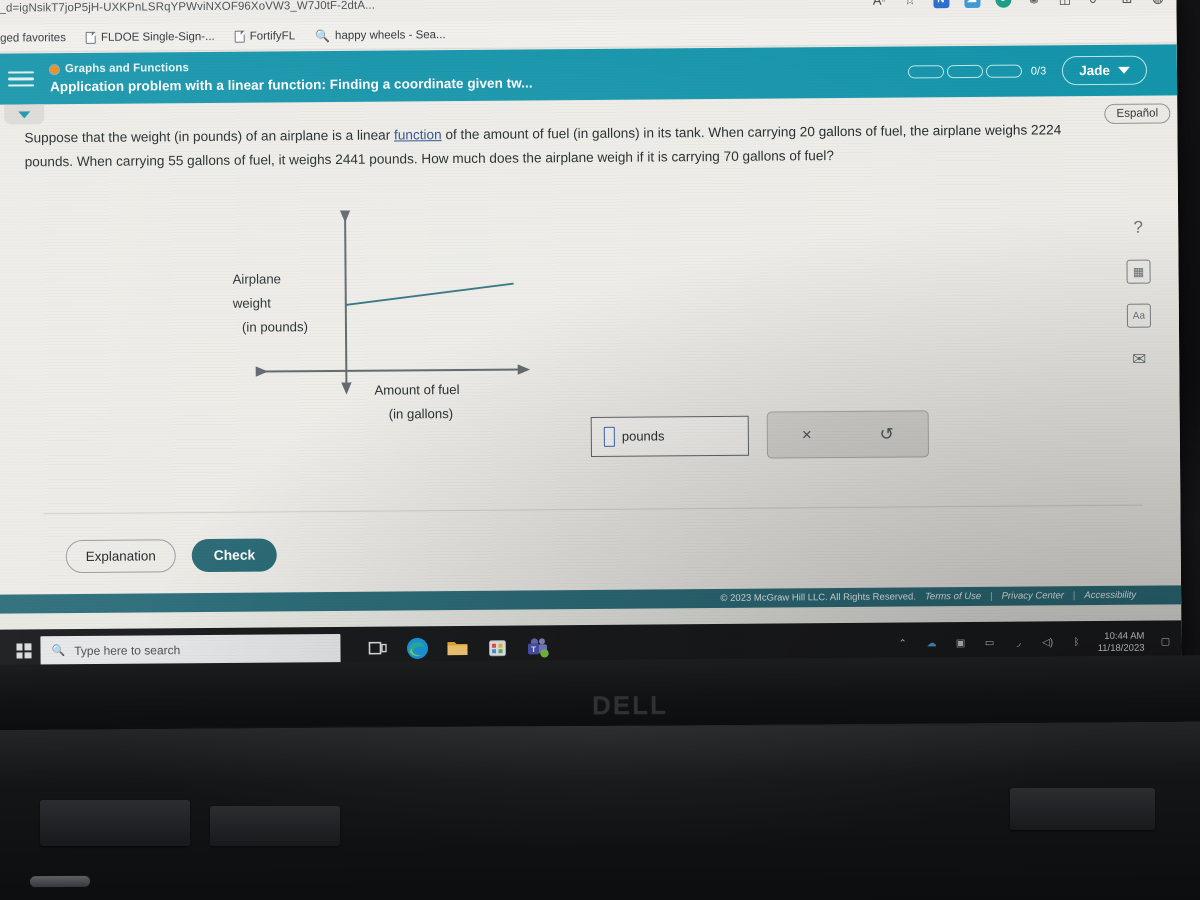  Describe the element at coordinates (940, 4) in the screenshot. I see `extension-n-icon: N` at that location.